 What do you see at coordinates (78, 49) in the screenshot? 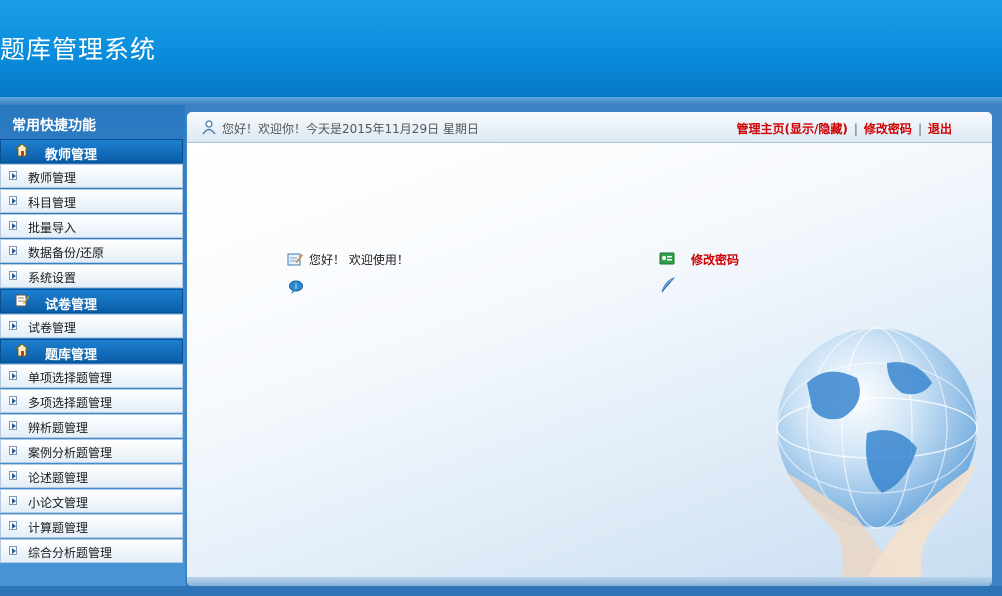
I see `app-title: 题库管理系统` at bounding box center [78, 49].